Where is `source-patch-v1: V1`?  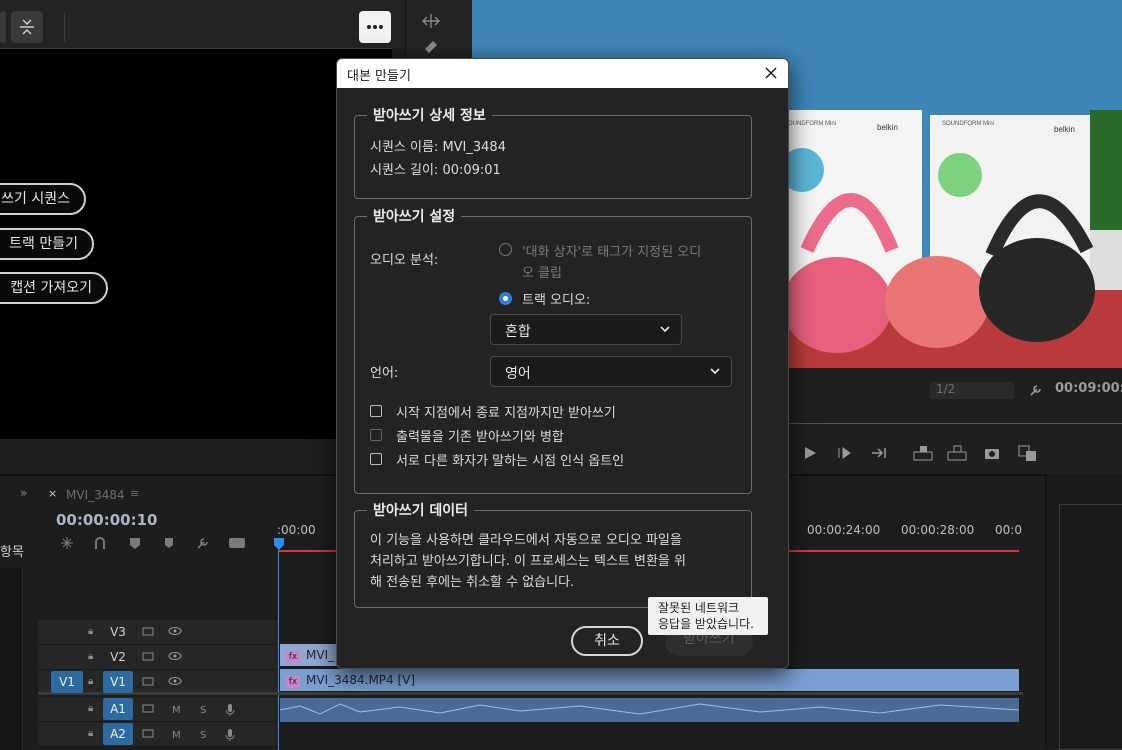 source-patch-v1: V1 is located at coordinates (67, 682).